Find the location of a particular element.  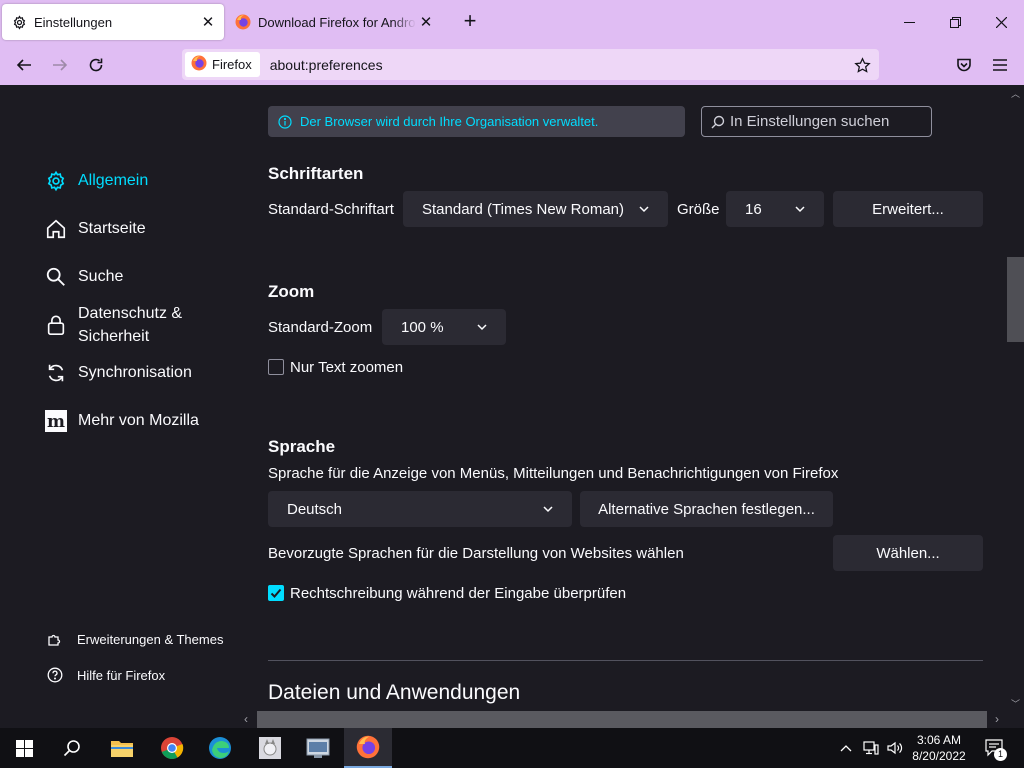

close-window-button is located at coordinates (1001, 22).